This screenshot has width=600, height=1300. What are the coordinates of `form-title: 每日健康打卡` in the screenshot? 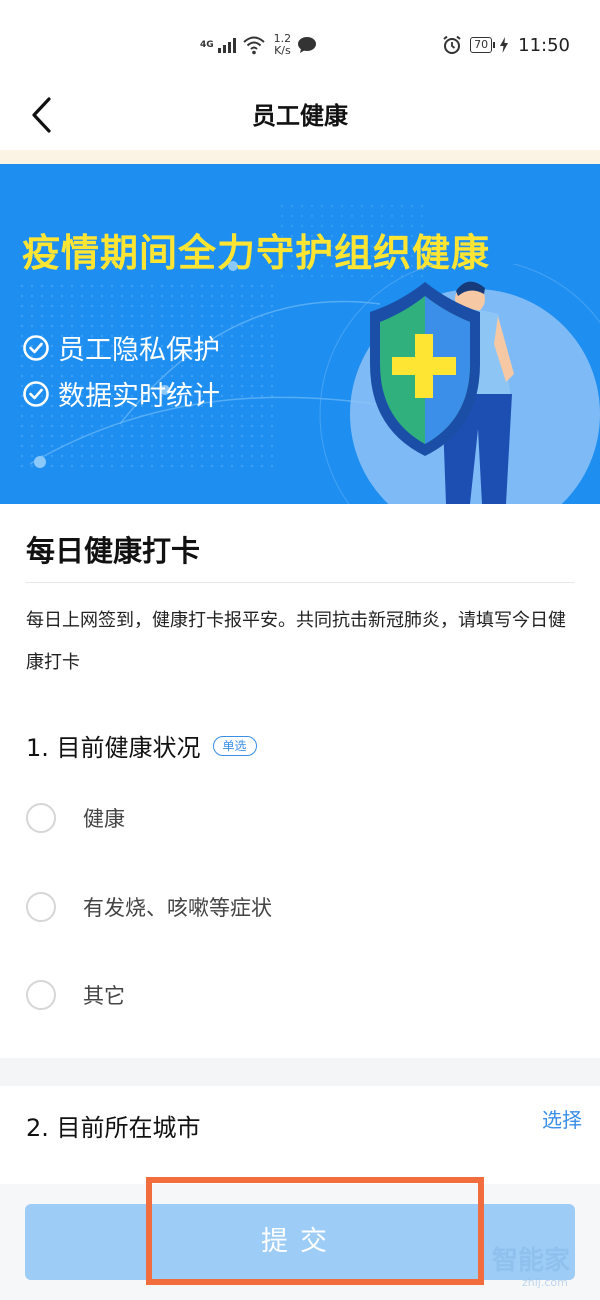 It's located at (113, 551).